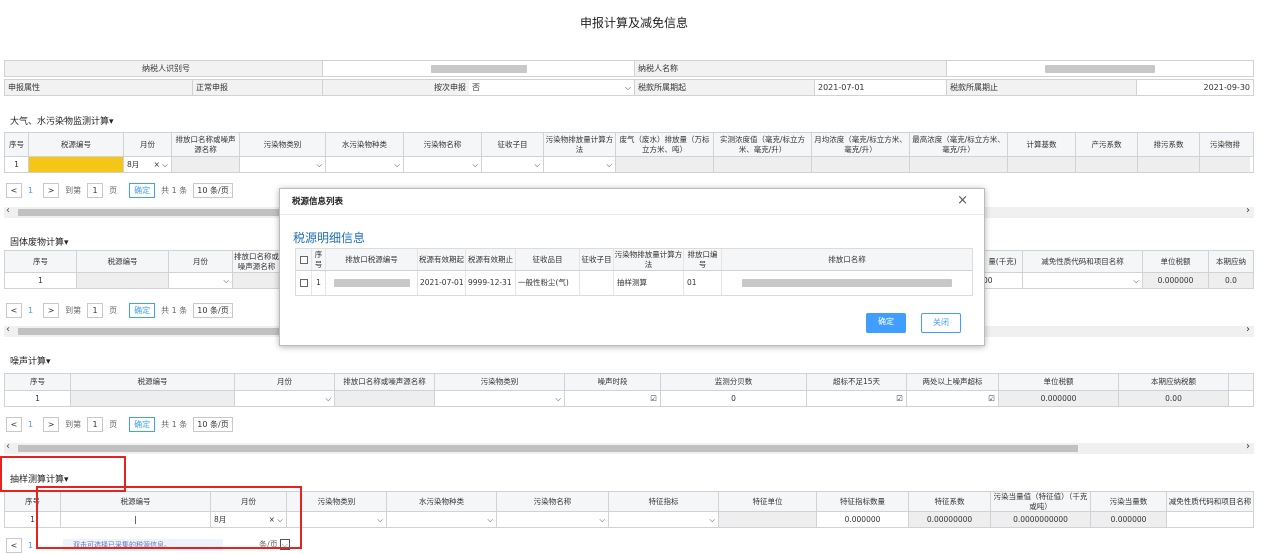 Image resolution: width=1268 pixels, height=554 pixels. I want to click on highlight-box, so click(169, 517).